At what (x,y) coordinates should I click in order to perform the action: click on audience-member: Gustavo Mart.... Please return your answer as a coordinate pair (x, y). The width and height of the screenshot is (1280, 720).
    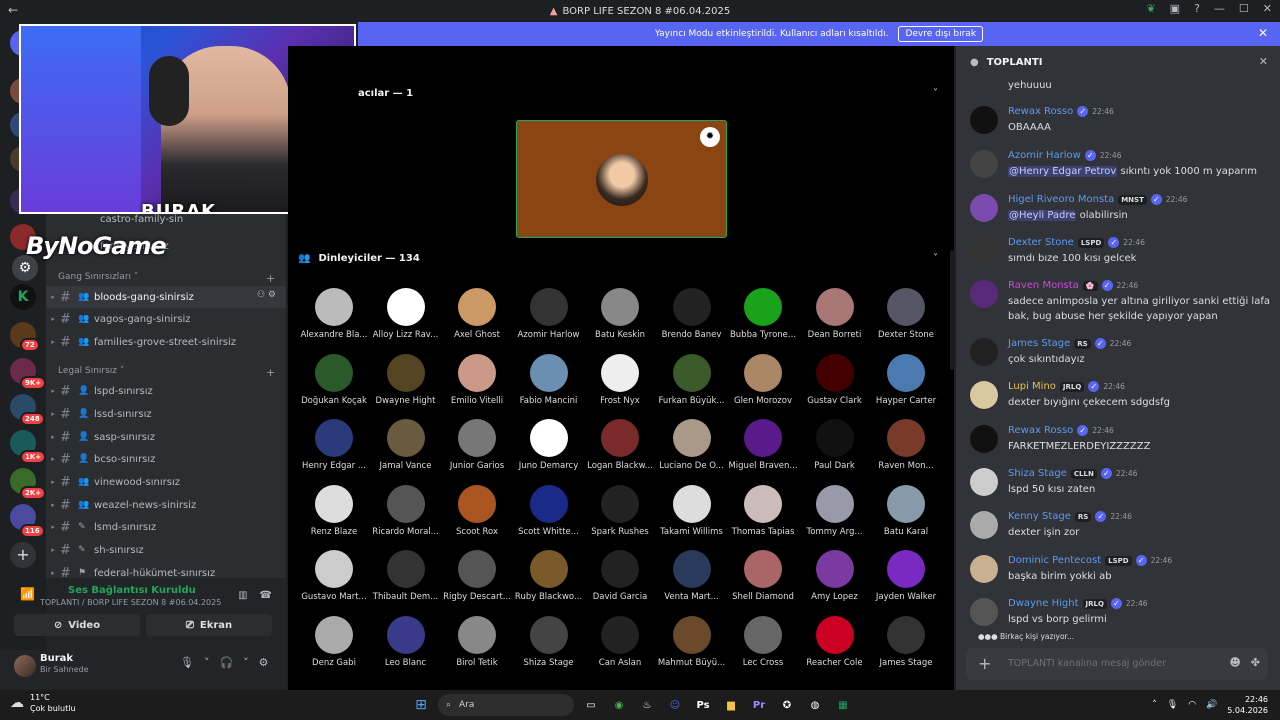
    Looking at the image, I should click on (334, 576).